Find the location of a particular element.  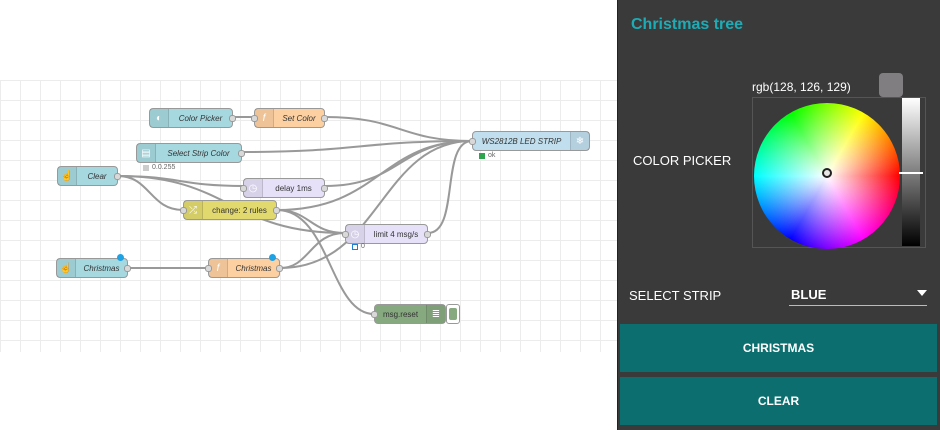

raspberry-icon: ❄ is located at coordinates (579, 141).